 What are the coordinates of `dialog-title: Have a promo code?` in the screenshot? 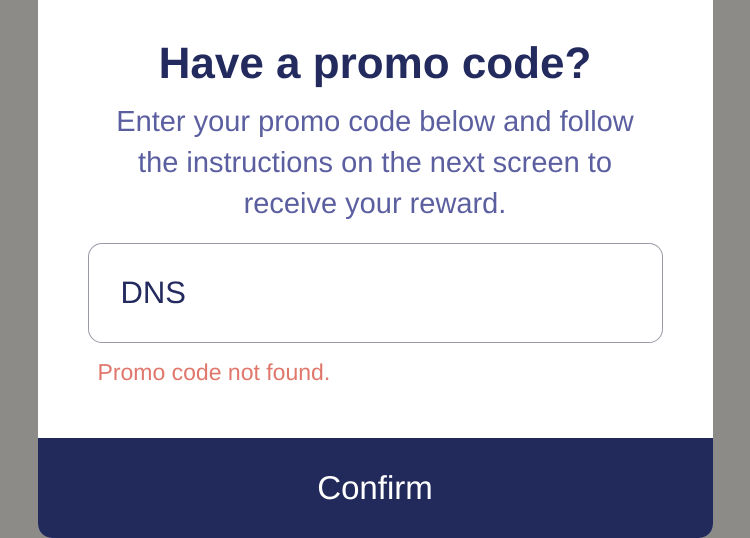 It's located at (375, 64).